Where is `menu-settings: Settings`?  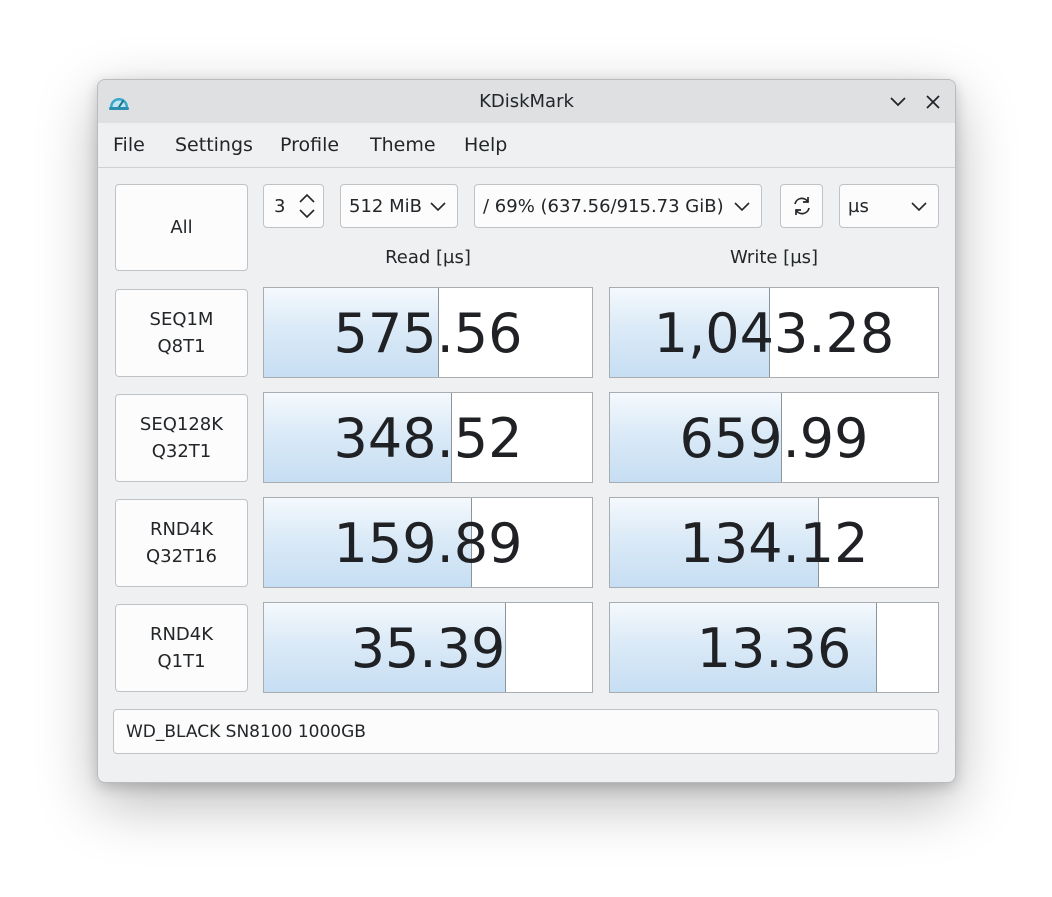 menu-settings: Settings is located at coordinates (214, 145).